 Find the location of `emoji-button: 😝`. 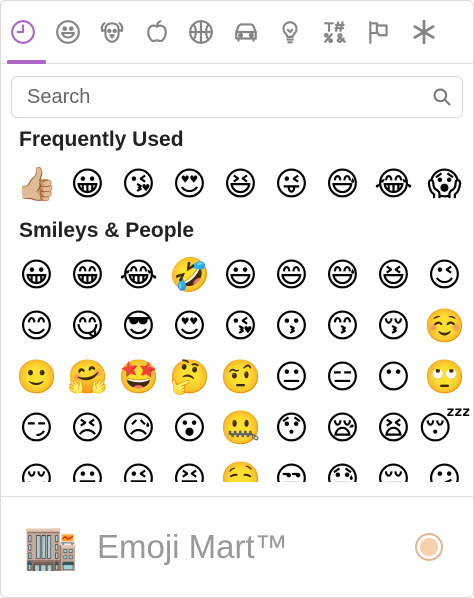

emoji-button: 😝 is located at coordinates (189, 467).